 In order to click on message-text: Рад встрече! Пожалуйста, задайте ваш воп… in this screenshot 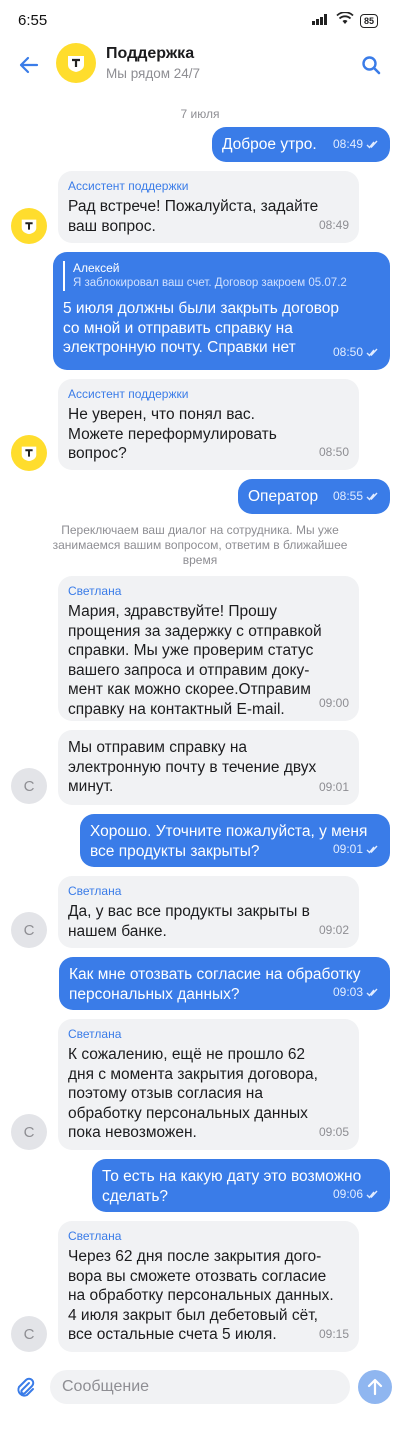, I will do `click(193, 216)`.